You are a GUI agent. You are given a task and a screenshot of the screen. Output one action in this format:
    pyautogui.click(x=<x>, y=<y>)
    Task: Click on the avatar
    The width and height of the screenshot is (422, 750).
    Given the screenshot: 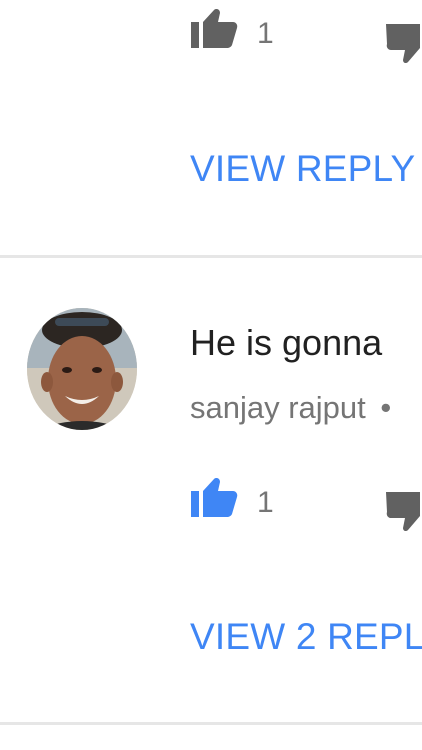 What is the action you would take?
    pyautogui.click(x=82, y=369)
    